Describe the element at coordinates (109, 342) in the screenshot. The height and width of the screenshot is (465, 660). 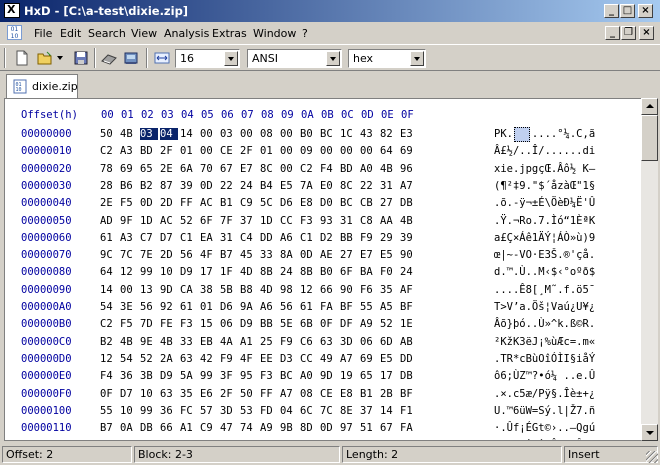
I see `hex-byte: B2` at that location.